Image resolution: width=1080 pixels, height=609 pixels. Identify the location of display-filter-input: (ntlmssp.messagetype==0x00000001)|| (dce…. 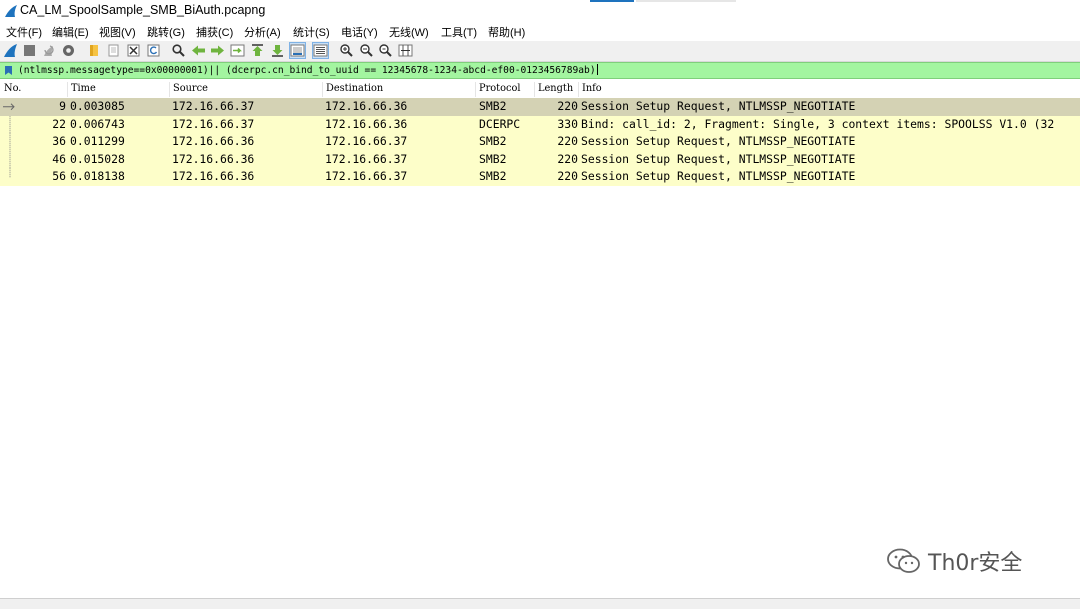
(308, 70).